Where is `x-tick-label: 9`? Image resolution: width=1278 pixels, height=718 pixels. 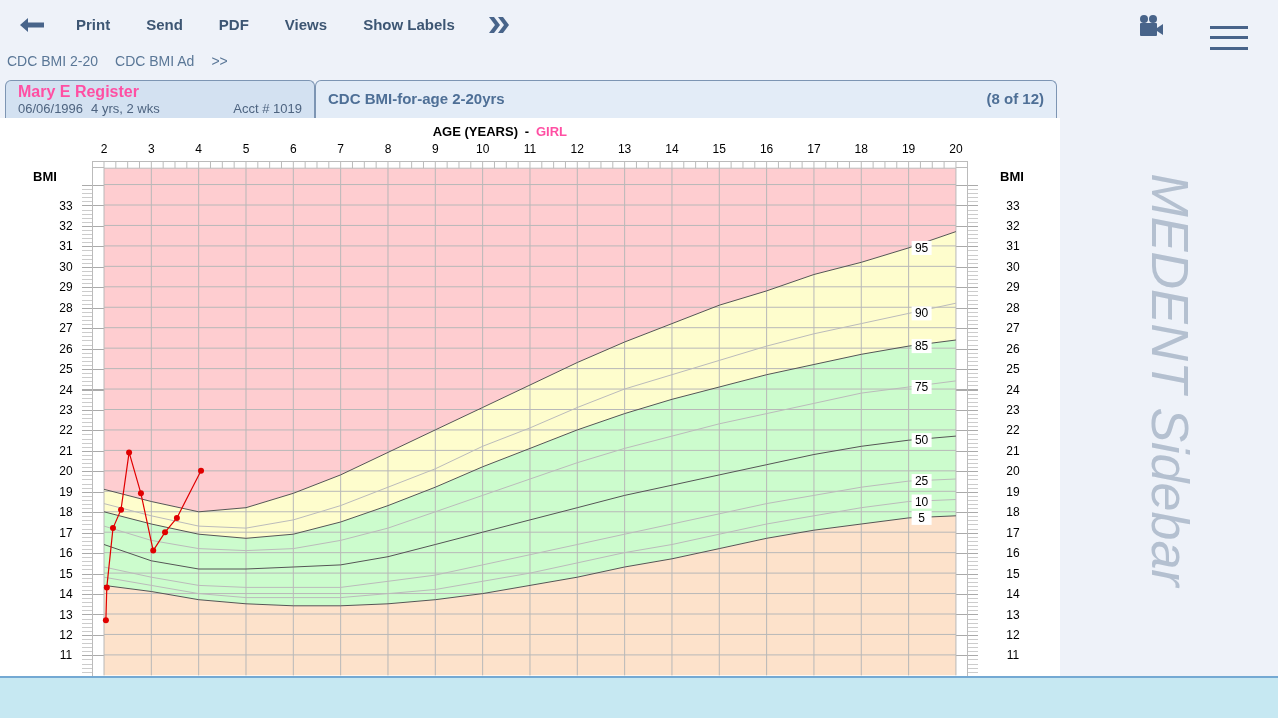
x-tick-label: 9 is located at coordinates (435, 149).